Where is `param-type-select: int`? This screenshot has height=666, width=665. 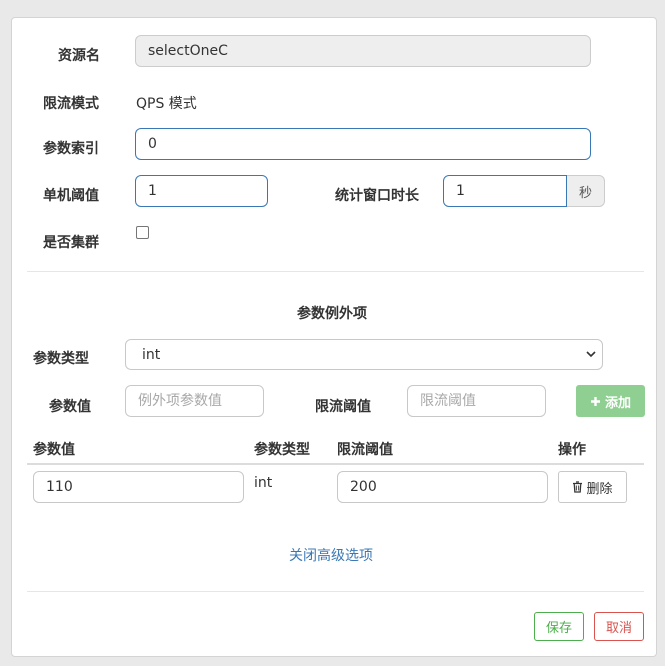 param-type-select: int is located at coordinates (364, 354).